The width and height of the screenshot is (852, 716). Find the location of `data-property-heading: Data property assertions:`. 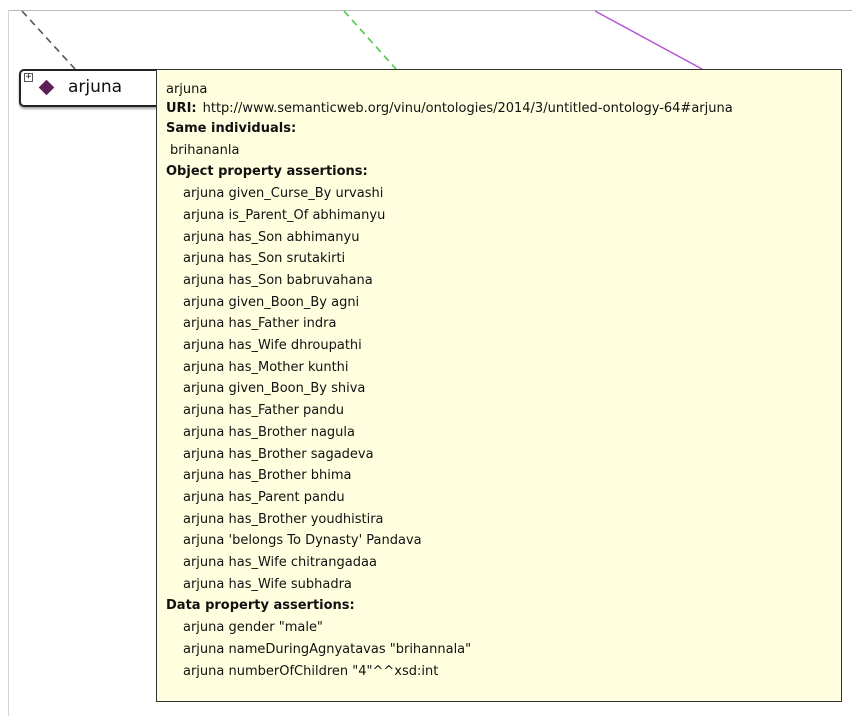

data-property-heading: Data property assertions: is located at coordinates (260, 606).